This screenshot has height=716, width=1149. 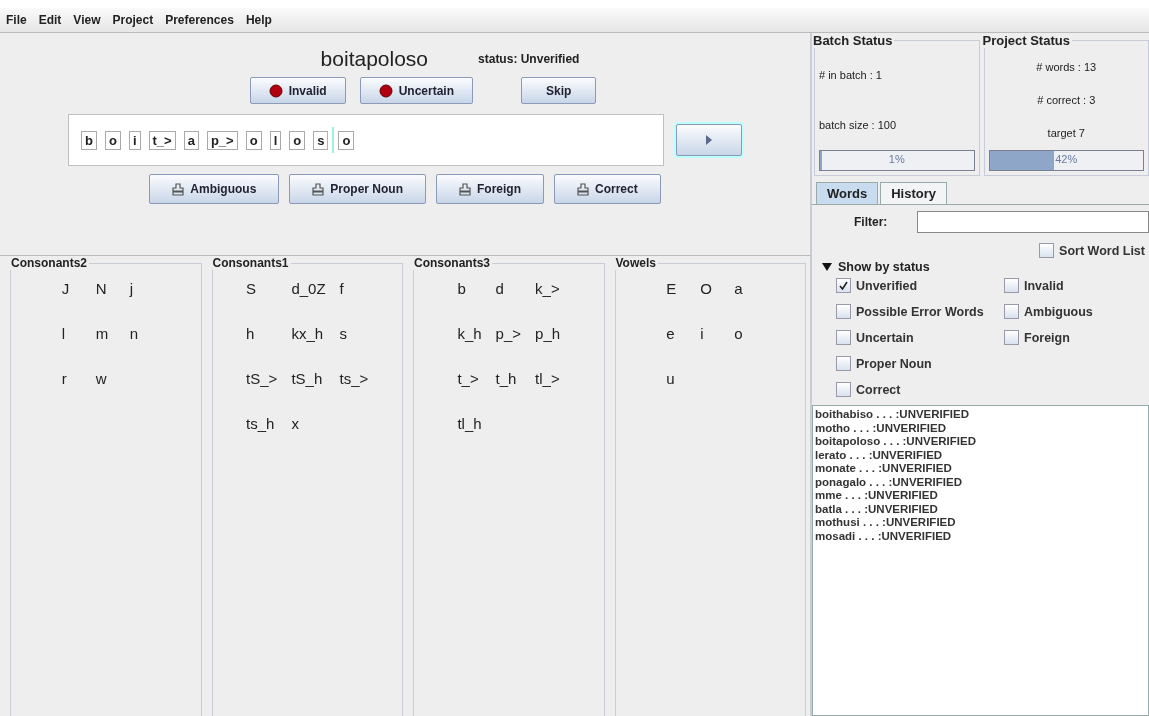 I want to click on phoneme-key: r, so click(x=71, y=378).